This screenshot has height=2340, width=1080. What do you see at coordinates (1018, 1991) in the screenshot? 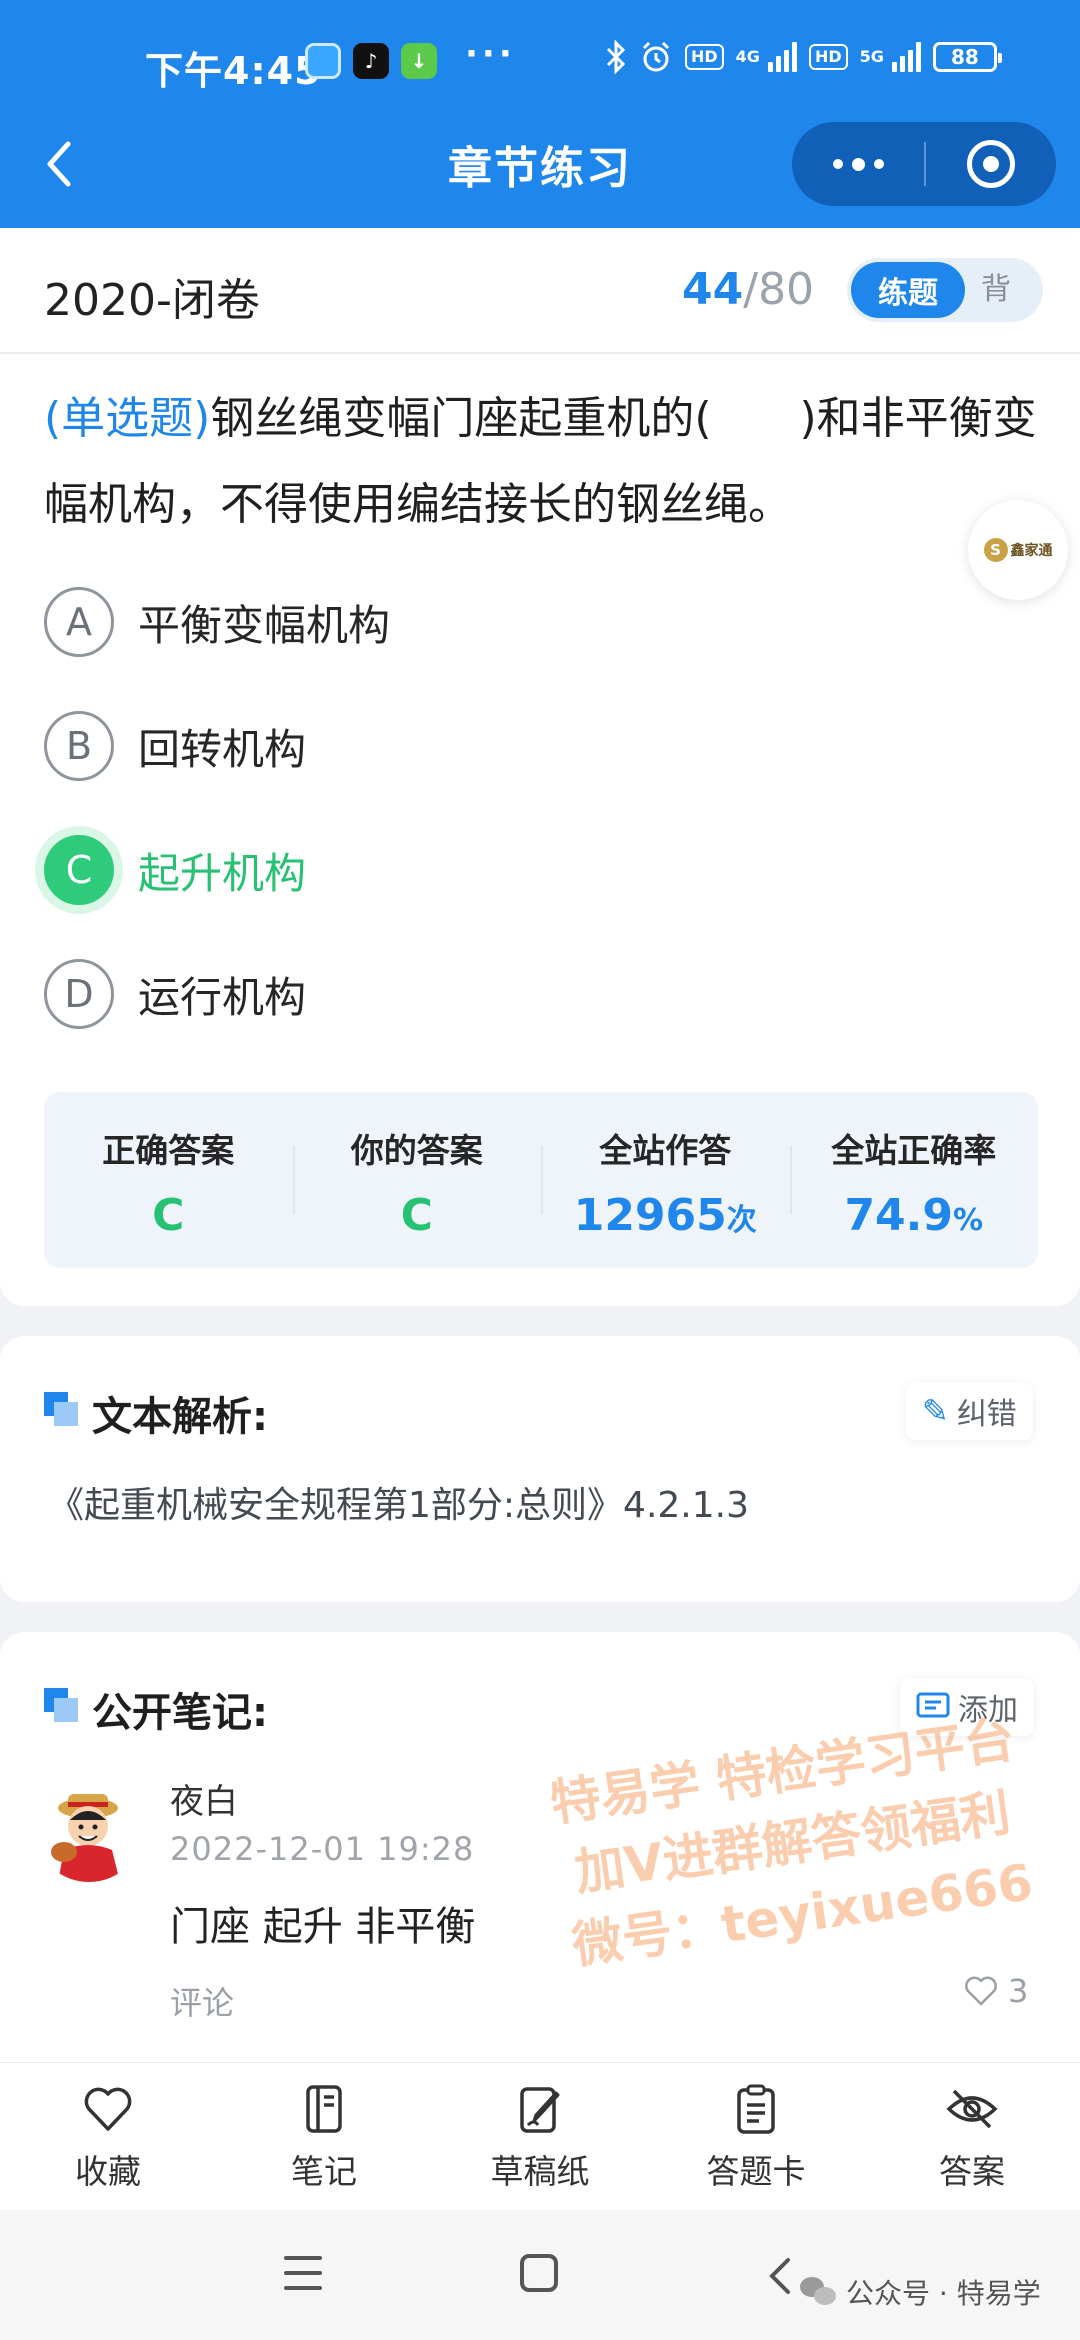
I see `note-like-count: 3` at bounding box center [1018, 1991].